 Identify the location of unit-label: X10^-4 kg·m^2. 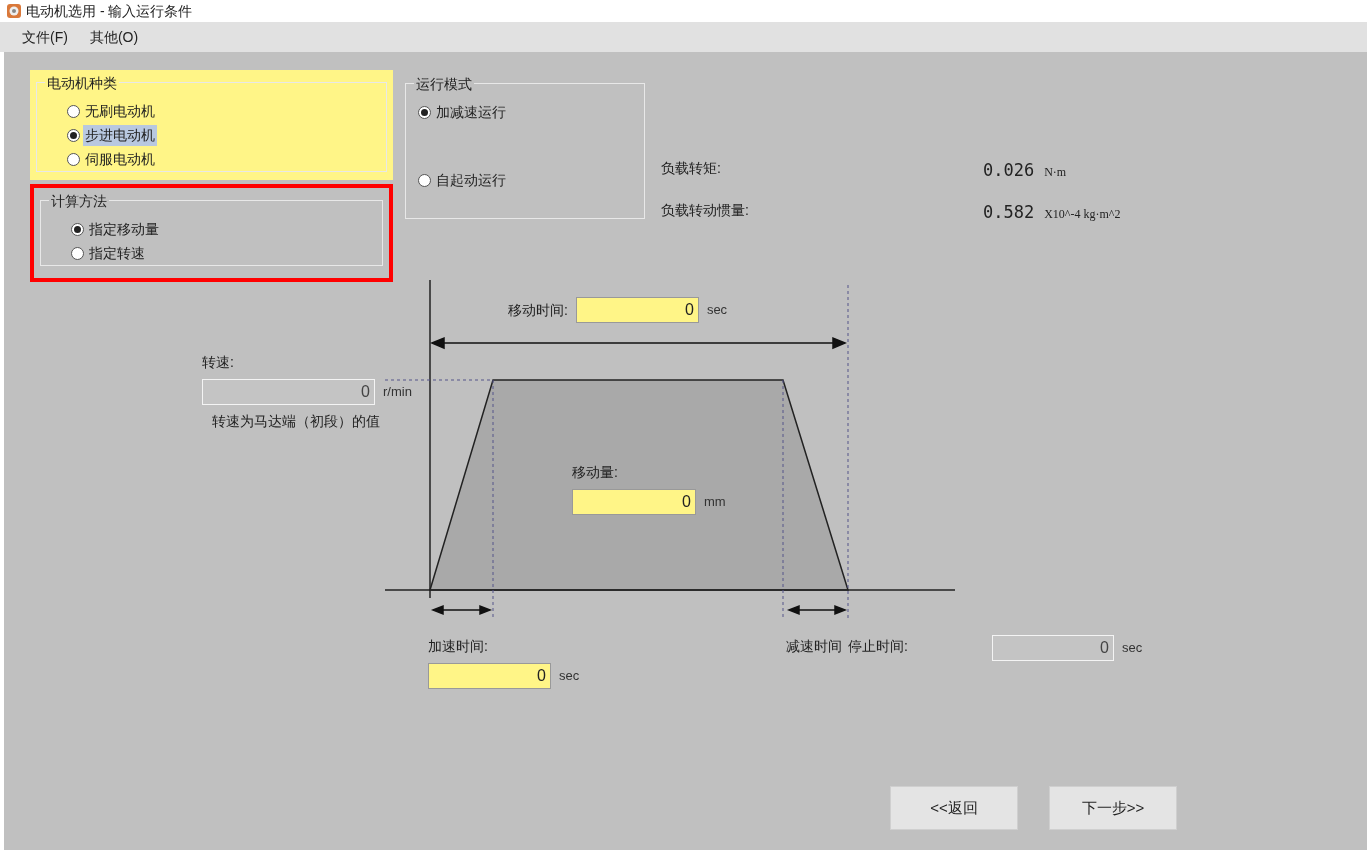
(1082, 214).